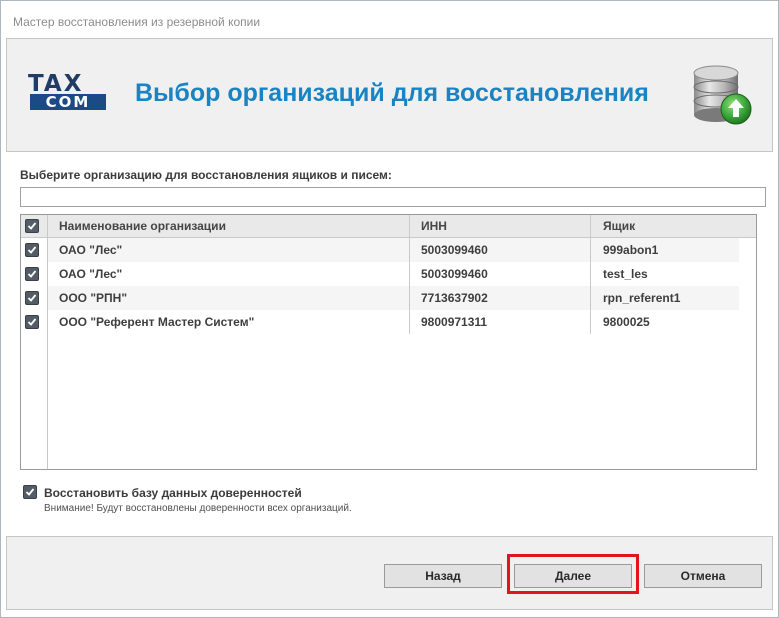 Image resolution: width=779 pixels, height=618 pixels. I want to click on logo-text-bottom: COM, so click(68, 102).